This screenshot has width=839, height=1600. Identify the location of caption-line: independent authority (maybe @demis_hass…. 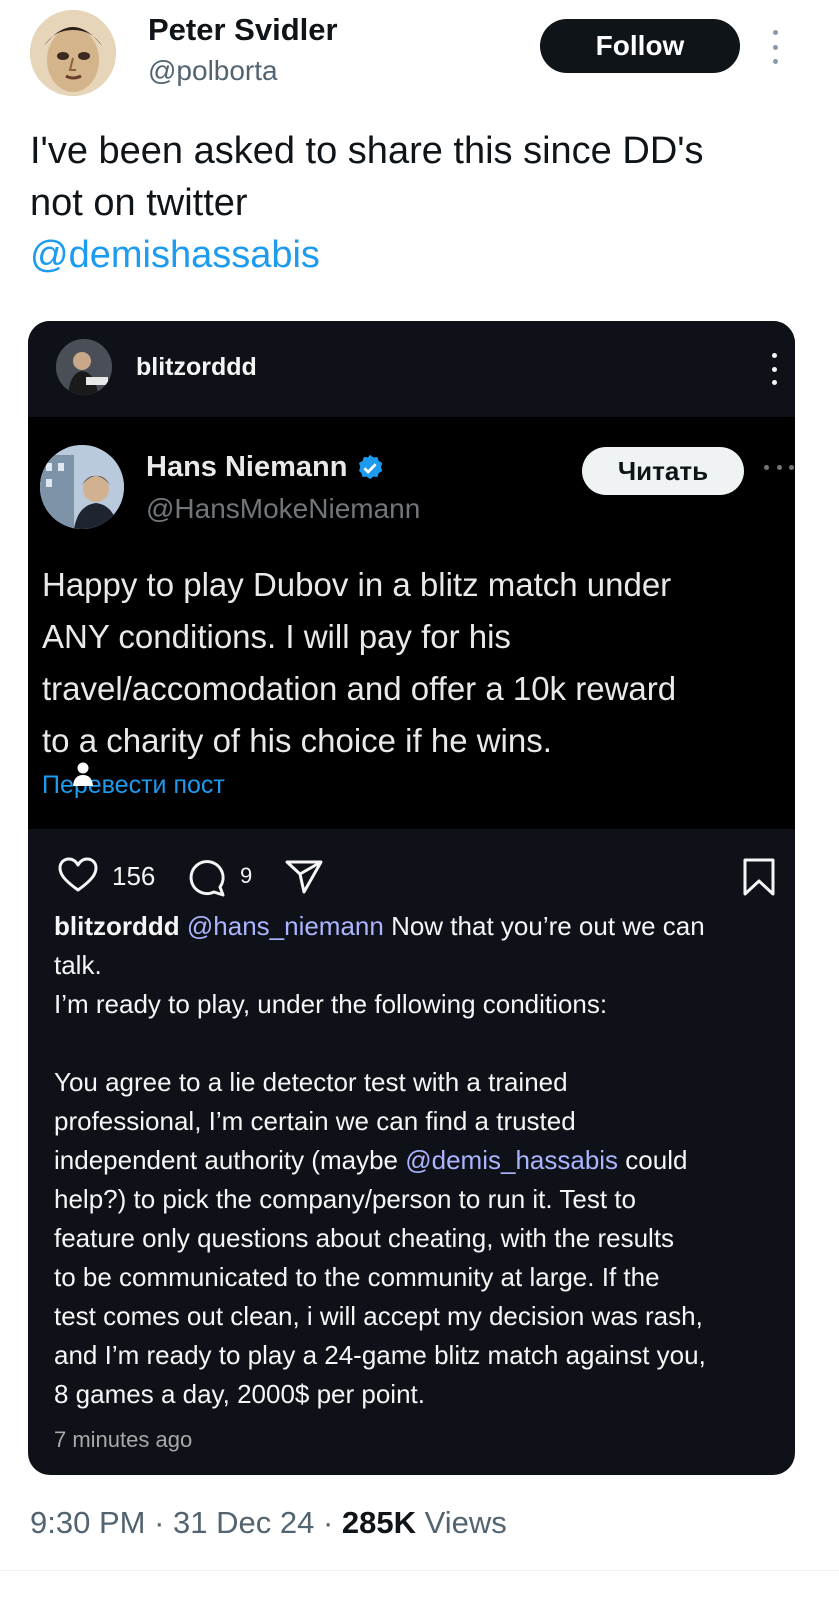
(421, 1160).